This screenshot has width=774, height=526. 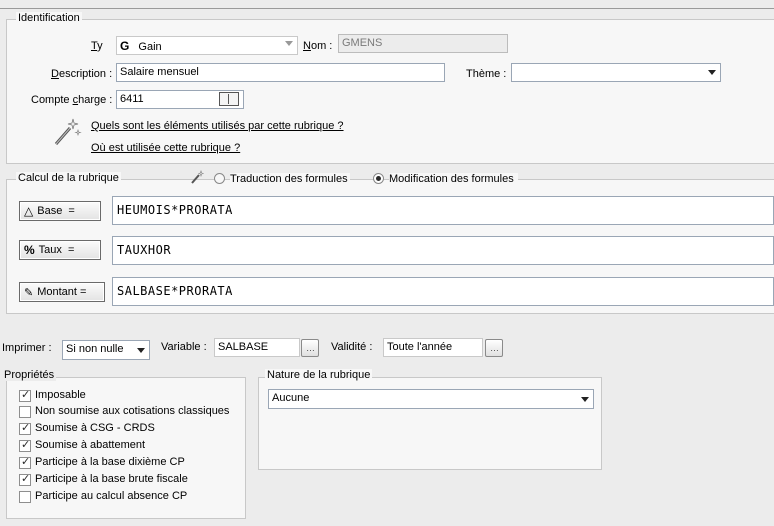 What do you see at coordinates (60, 250) in the screenshot?
I see `taux-button: % Taux =` at bounding box center [60, 250].